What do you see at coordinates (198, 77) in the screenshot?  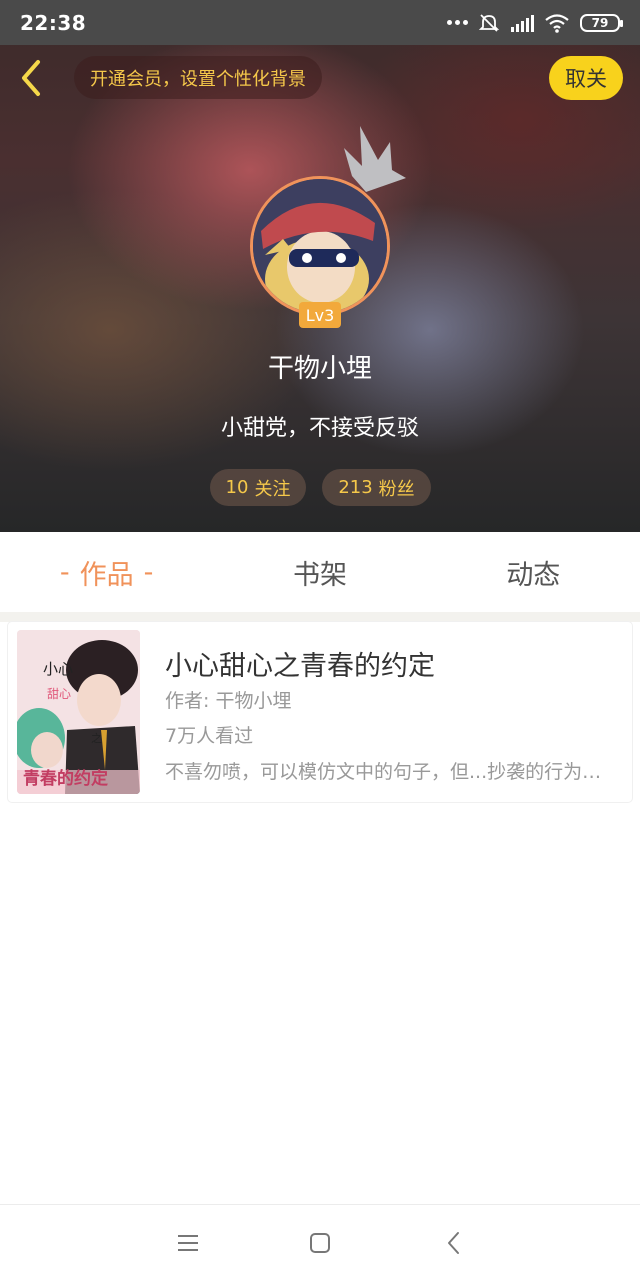 I see `vip-background-prompt: 开通会员，设置个性化背景` at bounding box center [198, 77].